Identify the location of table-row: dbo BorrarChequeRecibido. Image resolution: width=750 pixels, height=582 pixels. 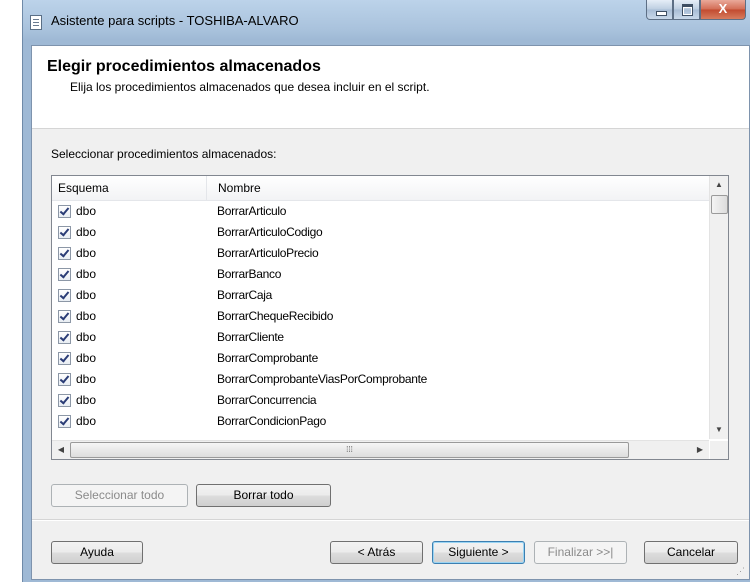
(380, 316).